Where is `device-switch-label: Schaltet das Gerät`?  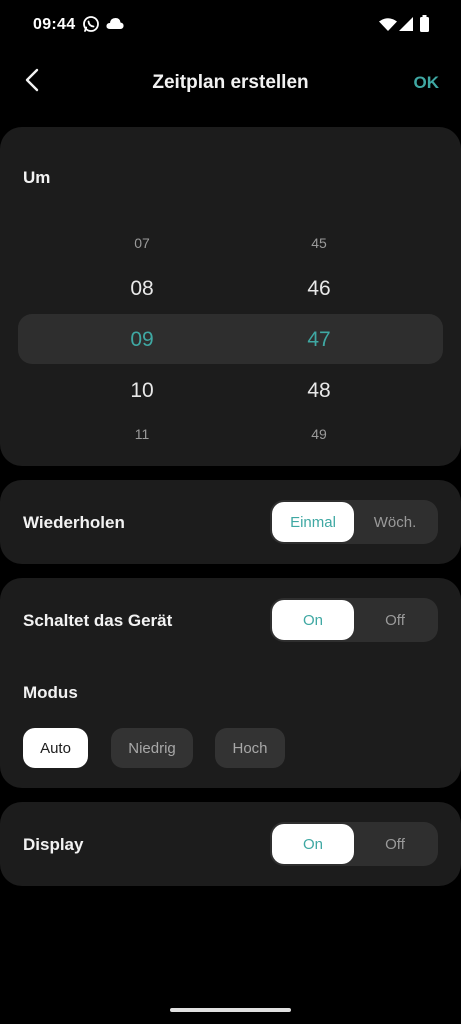 device-switch-label: Schaltet das Gerät is located at coordinates (98, 620).